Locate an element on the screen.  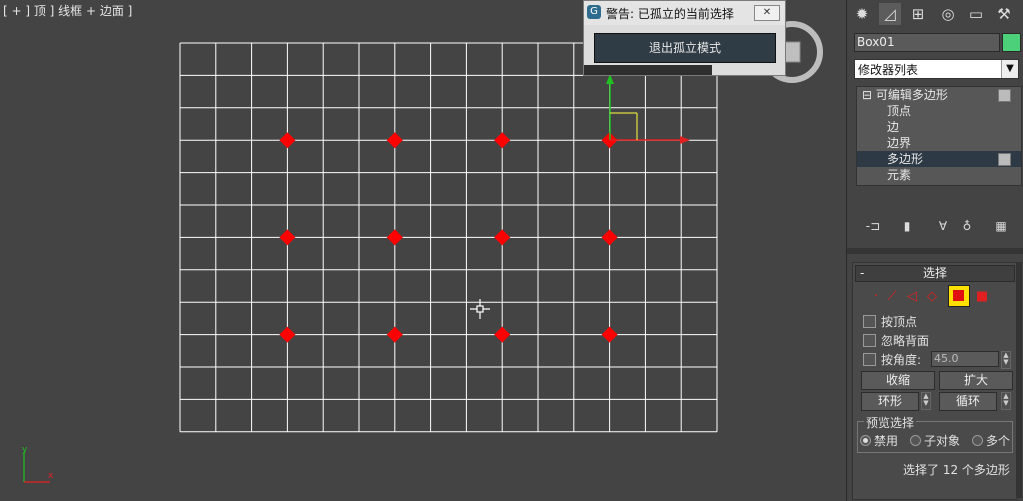
angle-input: 45.0 is located at coordinates (965, 359).